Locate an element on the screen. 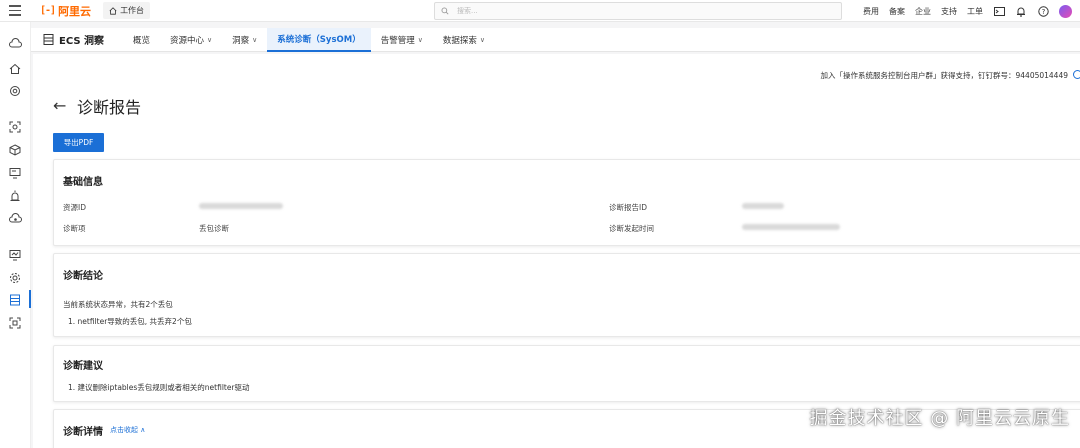 Image resolution: width=1080 pixels, height=448 pixels. product-title: ECS 洞察 is located at coordinates (83, 39).